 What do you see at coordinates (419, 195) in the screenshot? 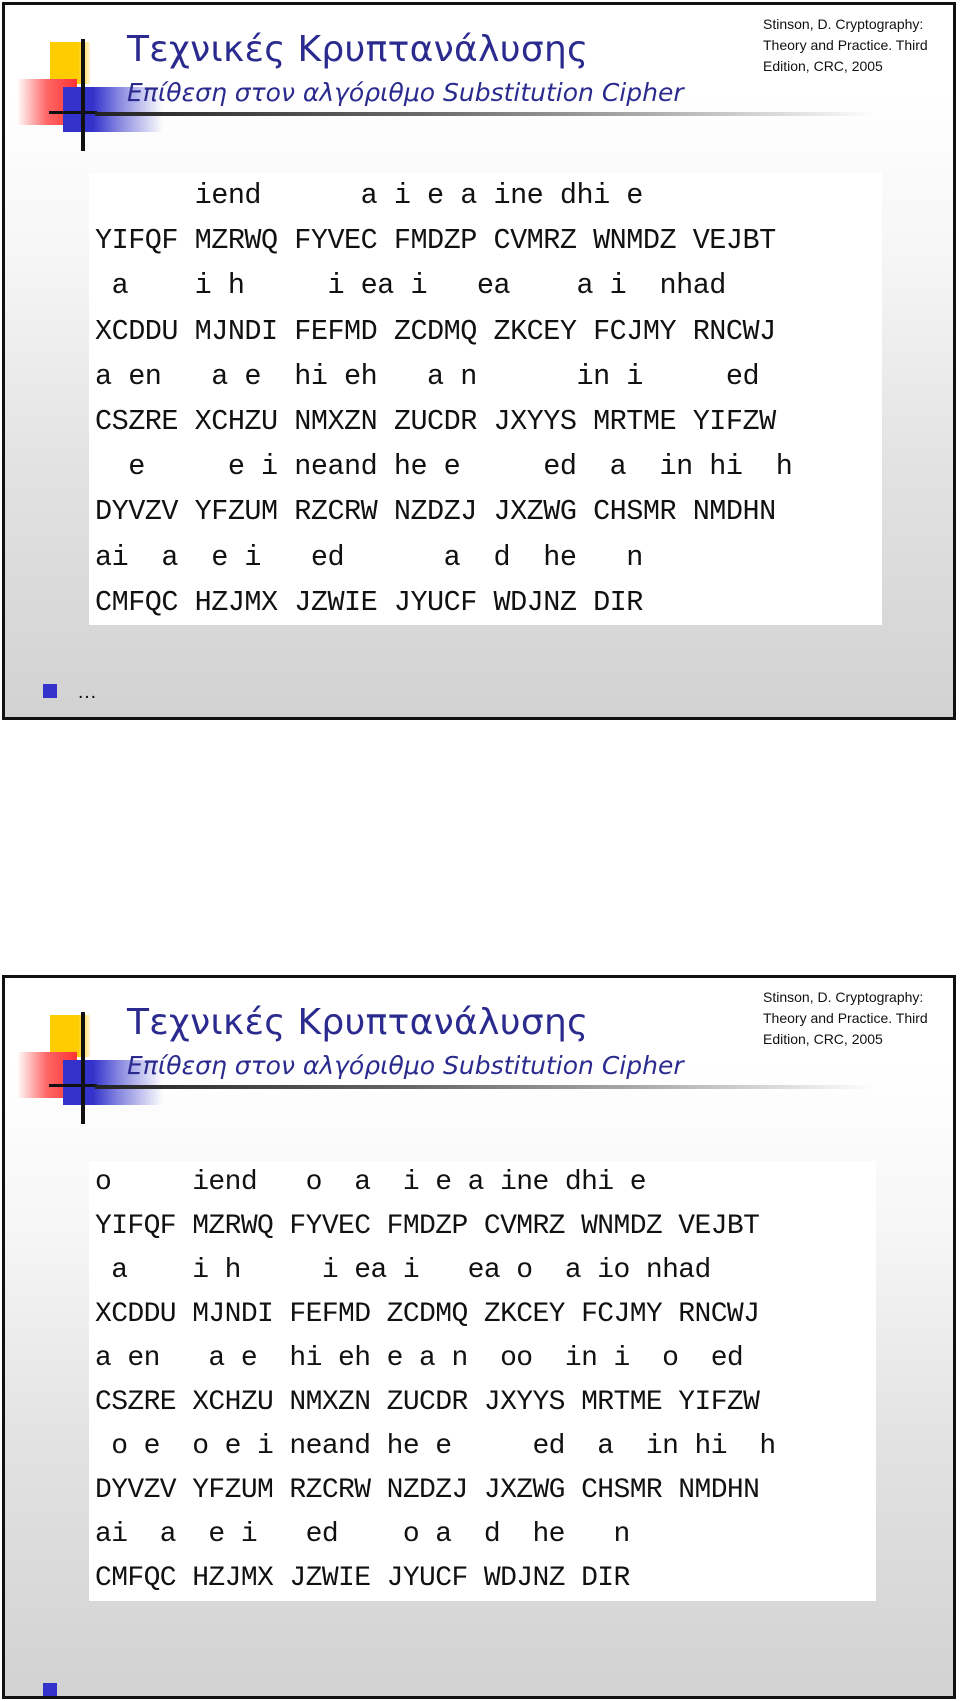
I see `plaintext-row: iend a i e a ine dhi e` at bounding box center [419, 195].